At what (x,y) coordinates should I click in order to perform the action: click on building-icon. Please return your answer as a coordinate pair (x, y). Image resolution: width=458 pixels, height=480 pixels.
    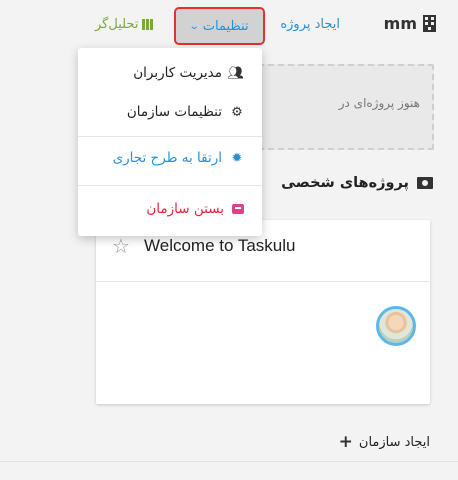
    Looking at the image, I should click on (429, 23).